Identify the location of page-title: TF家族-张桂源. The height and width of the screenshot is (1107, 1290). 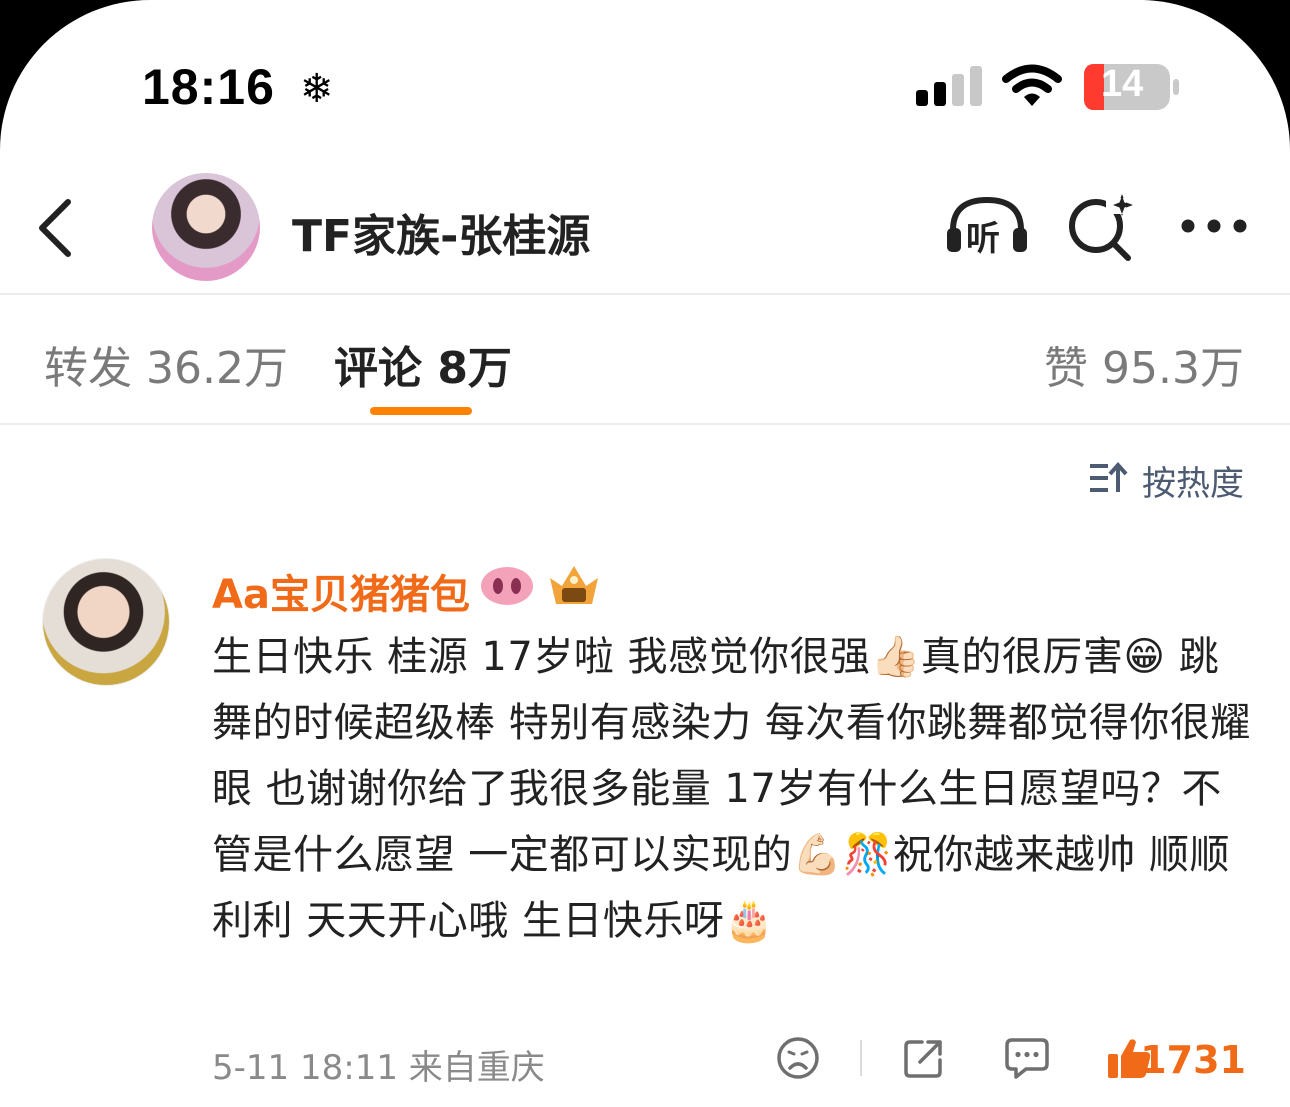
(441, 232).